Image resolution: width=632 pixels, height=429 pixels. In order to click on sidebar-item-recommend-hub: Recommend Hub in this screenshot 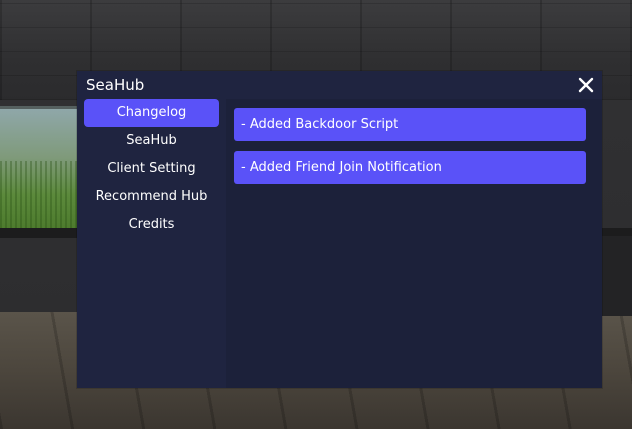, I will do `click(151, 197)`.